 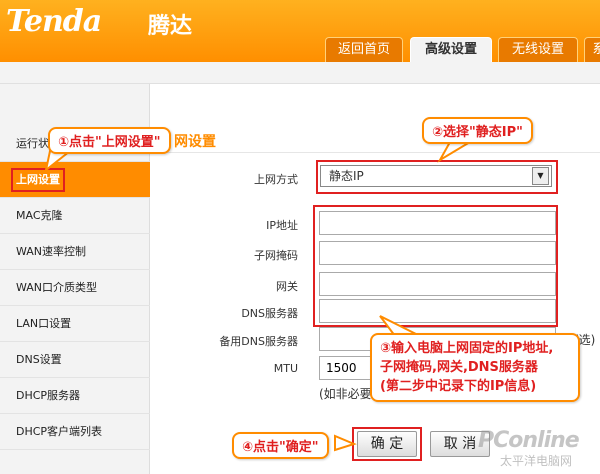 What do you see at coordinates (477, 130) in the screenshot?
I see `callout-step-2: ②选择"静态IP"` at bounding box center [477, 130].